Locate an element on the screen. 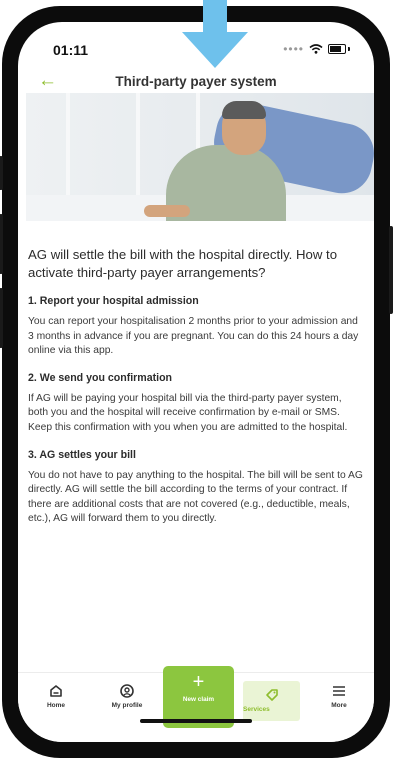  signal-icon: •••• is located at coordinates (293, 49).